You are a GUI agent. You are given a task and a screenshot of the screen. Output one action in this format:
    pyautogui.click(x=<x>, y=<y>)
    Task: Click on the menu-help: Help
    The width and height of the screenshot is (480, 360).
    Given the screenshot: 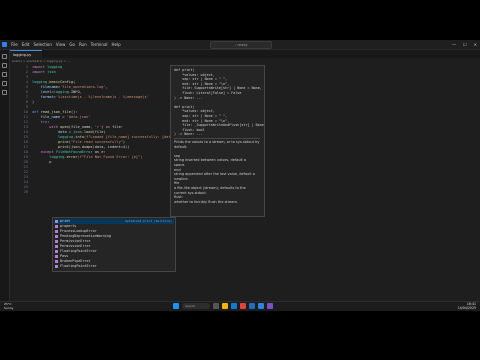 What is the action you would take?
    pyautogui.click(x=116, y=44)
    